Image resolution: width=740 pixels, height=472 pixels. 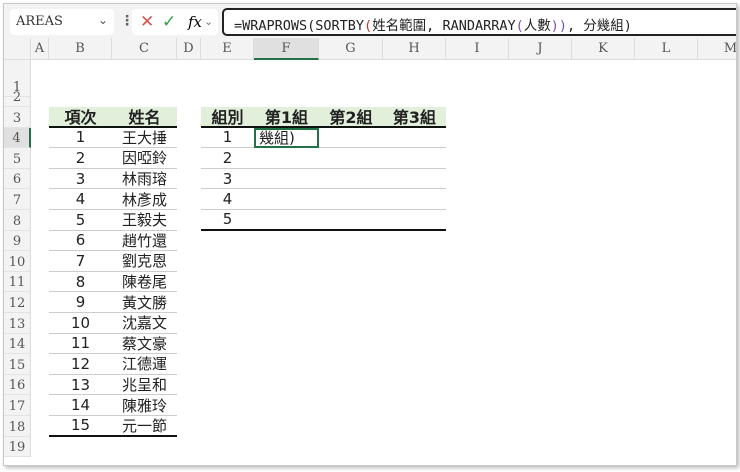 I want to click on index-cell: 7, so click(x=80, y=261).